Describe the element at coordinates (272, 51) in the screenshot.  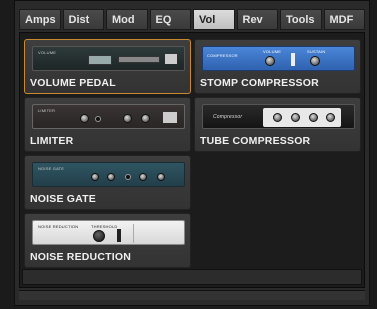
I see `stomp-knob1-label: VOLUME` at that location.